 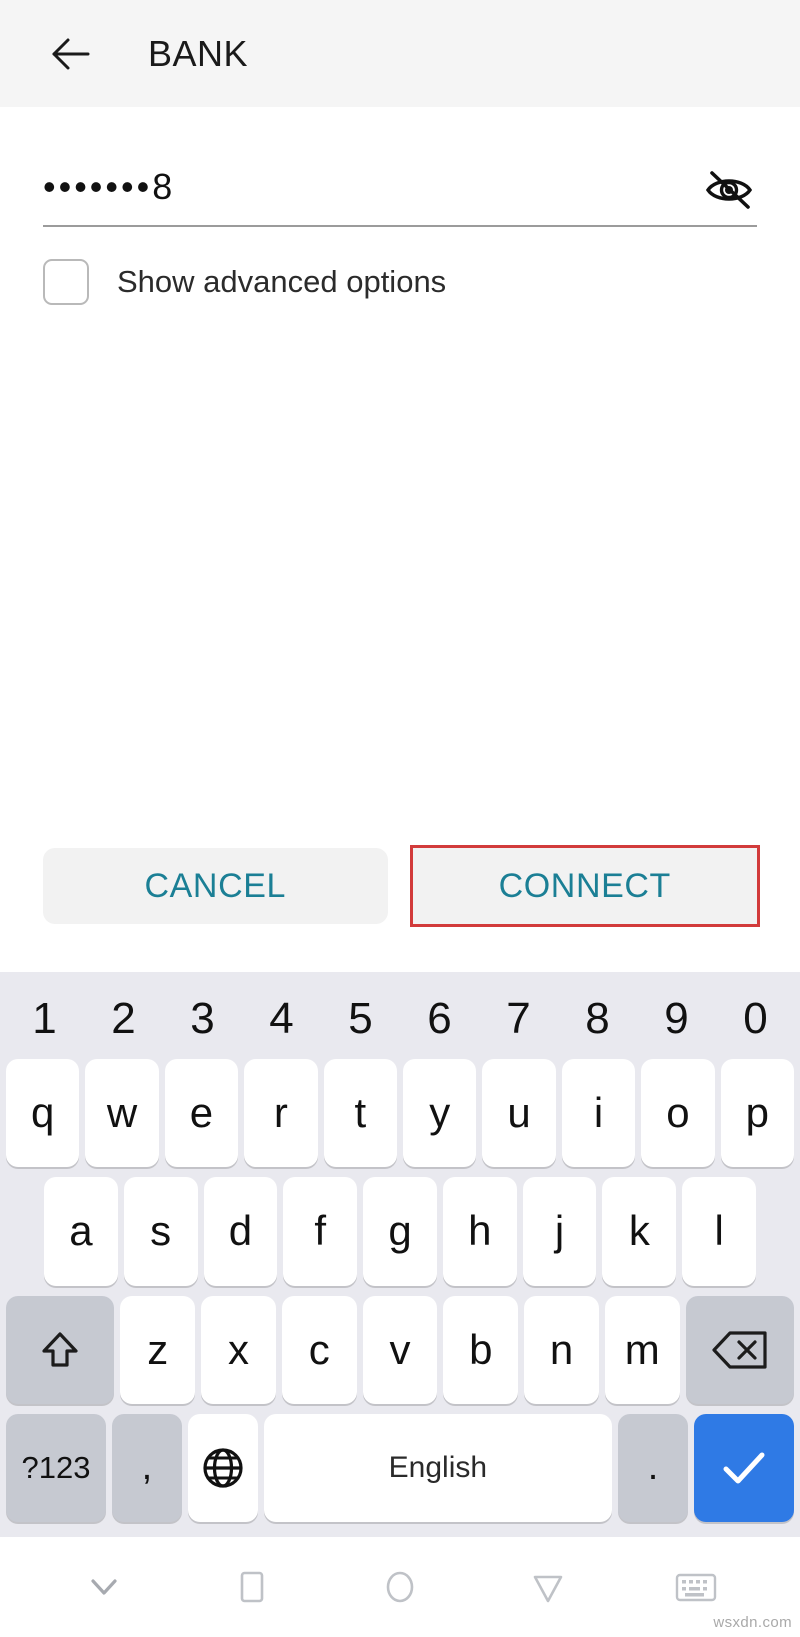 I want to click on keyboard-row-asdf: a s d f g h j k l, so click(x=400, y=1231).